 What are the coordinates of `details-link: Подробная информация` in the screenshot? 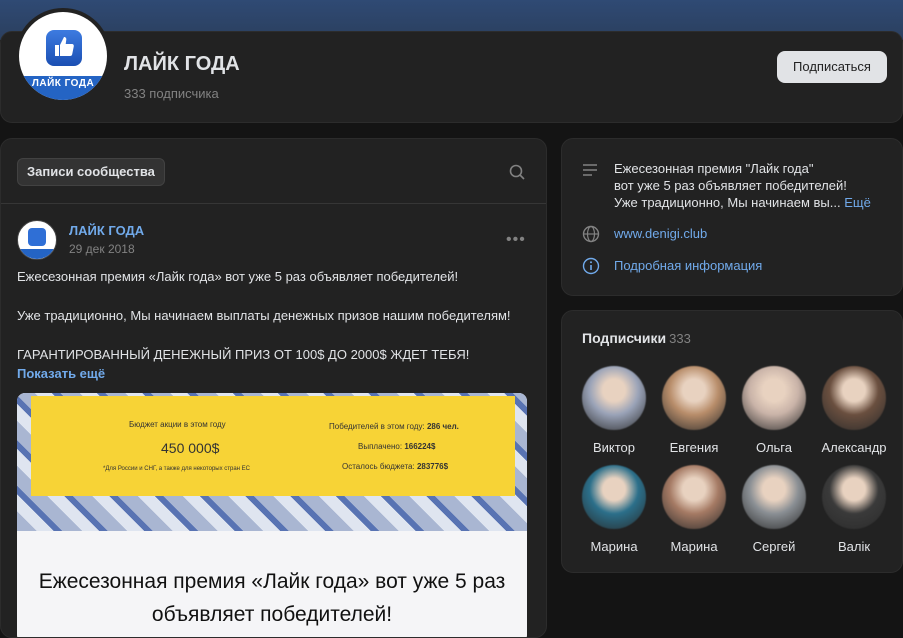 It's located at (688, 265).